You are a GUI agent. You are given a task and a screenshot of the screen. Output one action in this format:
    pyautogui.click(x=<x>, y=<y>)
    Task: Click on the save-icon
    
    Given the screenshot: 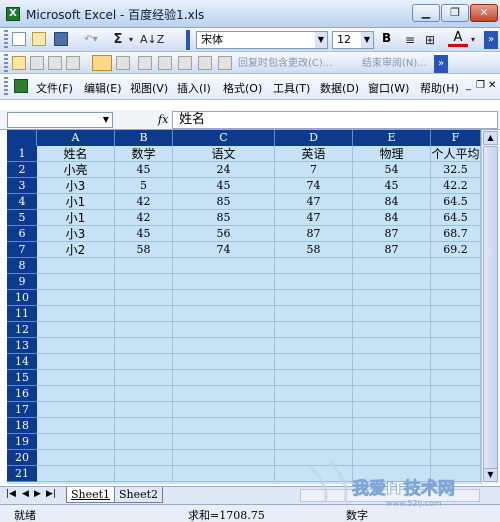 What is the action you would take?
    pyautogui.click(x=61, y=39)
    